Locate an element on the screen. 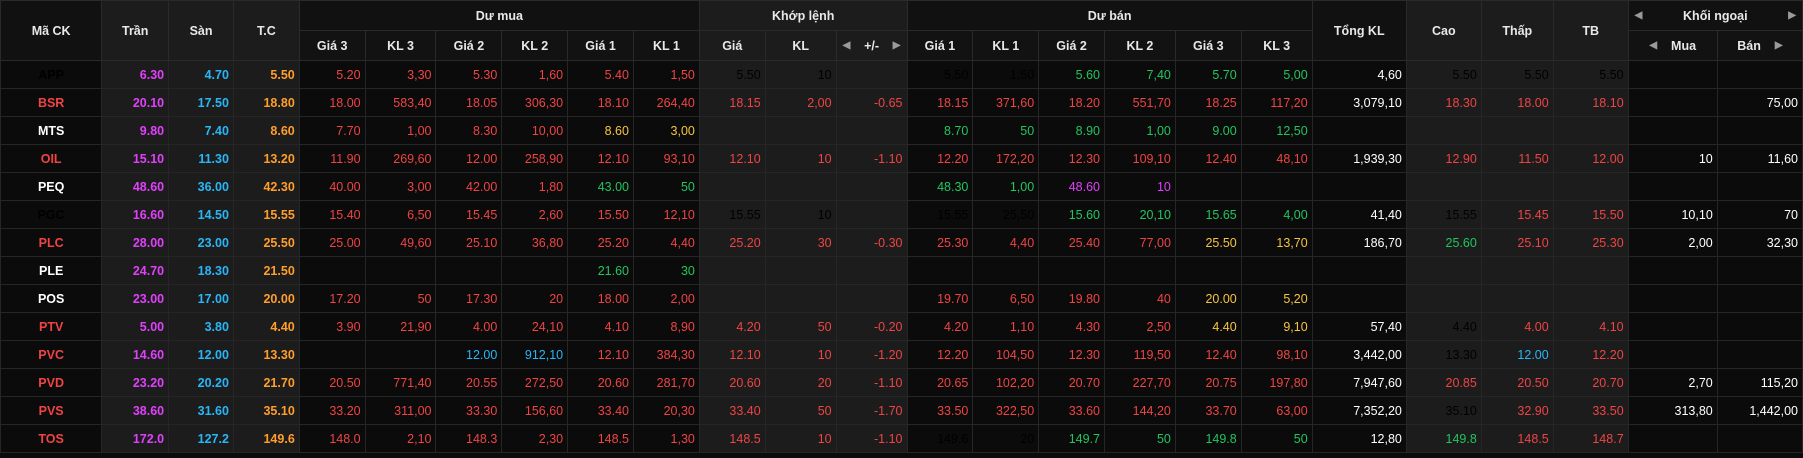  average-price-cell: 33.50 is located at coordinates (1590, 410).